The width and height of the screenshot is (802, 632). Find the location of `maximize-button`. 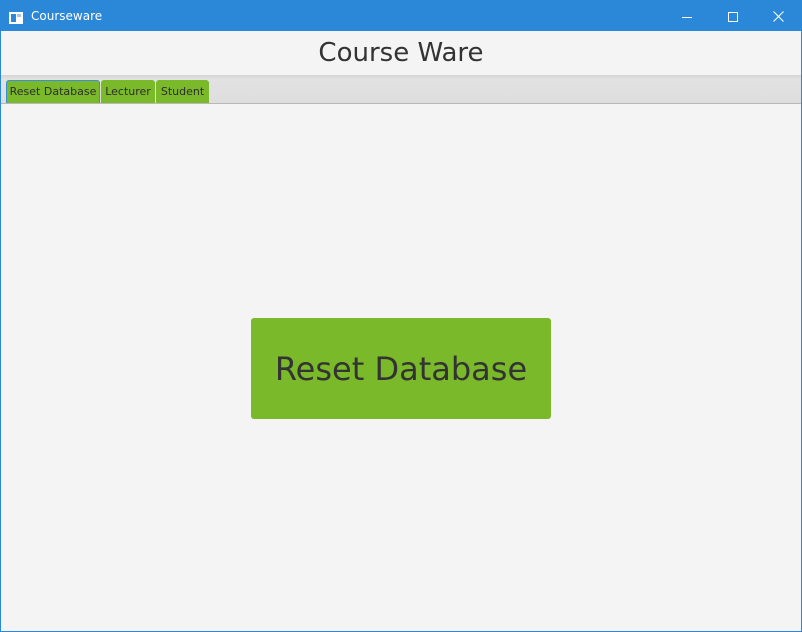

maximize-button is located at coordinates (733, 16).